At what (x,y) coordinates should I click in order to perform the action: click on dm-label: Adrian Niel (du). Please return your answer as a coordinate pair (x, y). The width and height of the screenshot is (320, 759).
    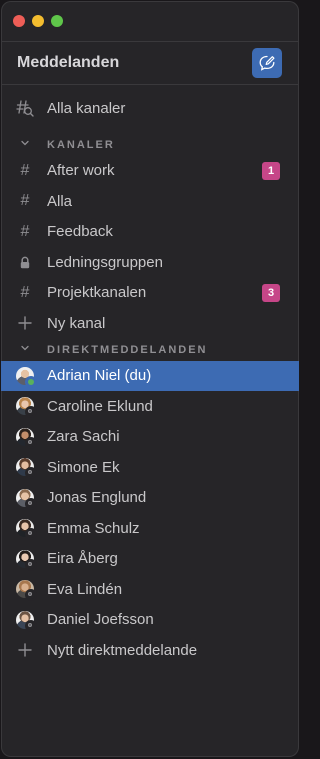
    Looking at the image, I should click on (99, 376).